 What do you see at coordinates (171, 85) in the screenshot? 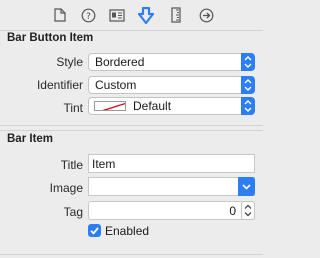
I see `identifier-popup: Custom` at bounding box center [171, 85].